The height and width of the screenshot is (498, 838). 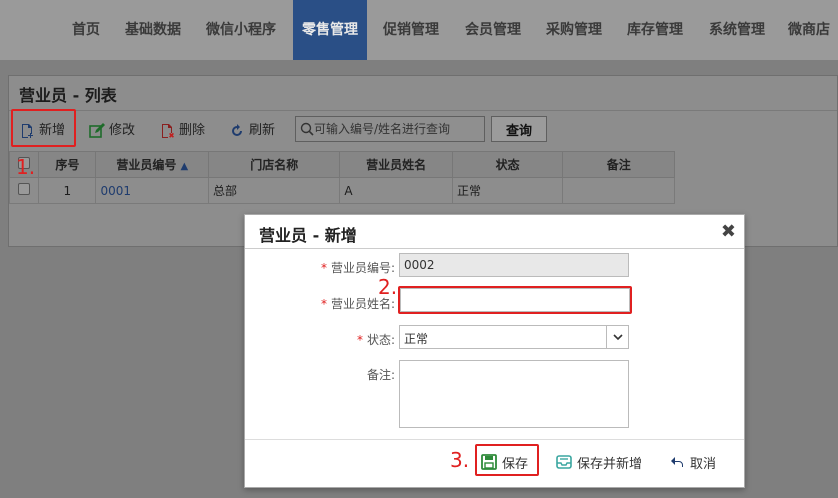 I want to click on remark-textarea, so click(x=514, y=394).